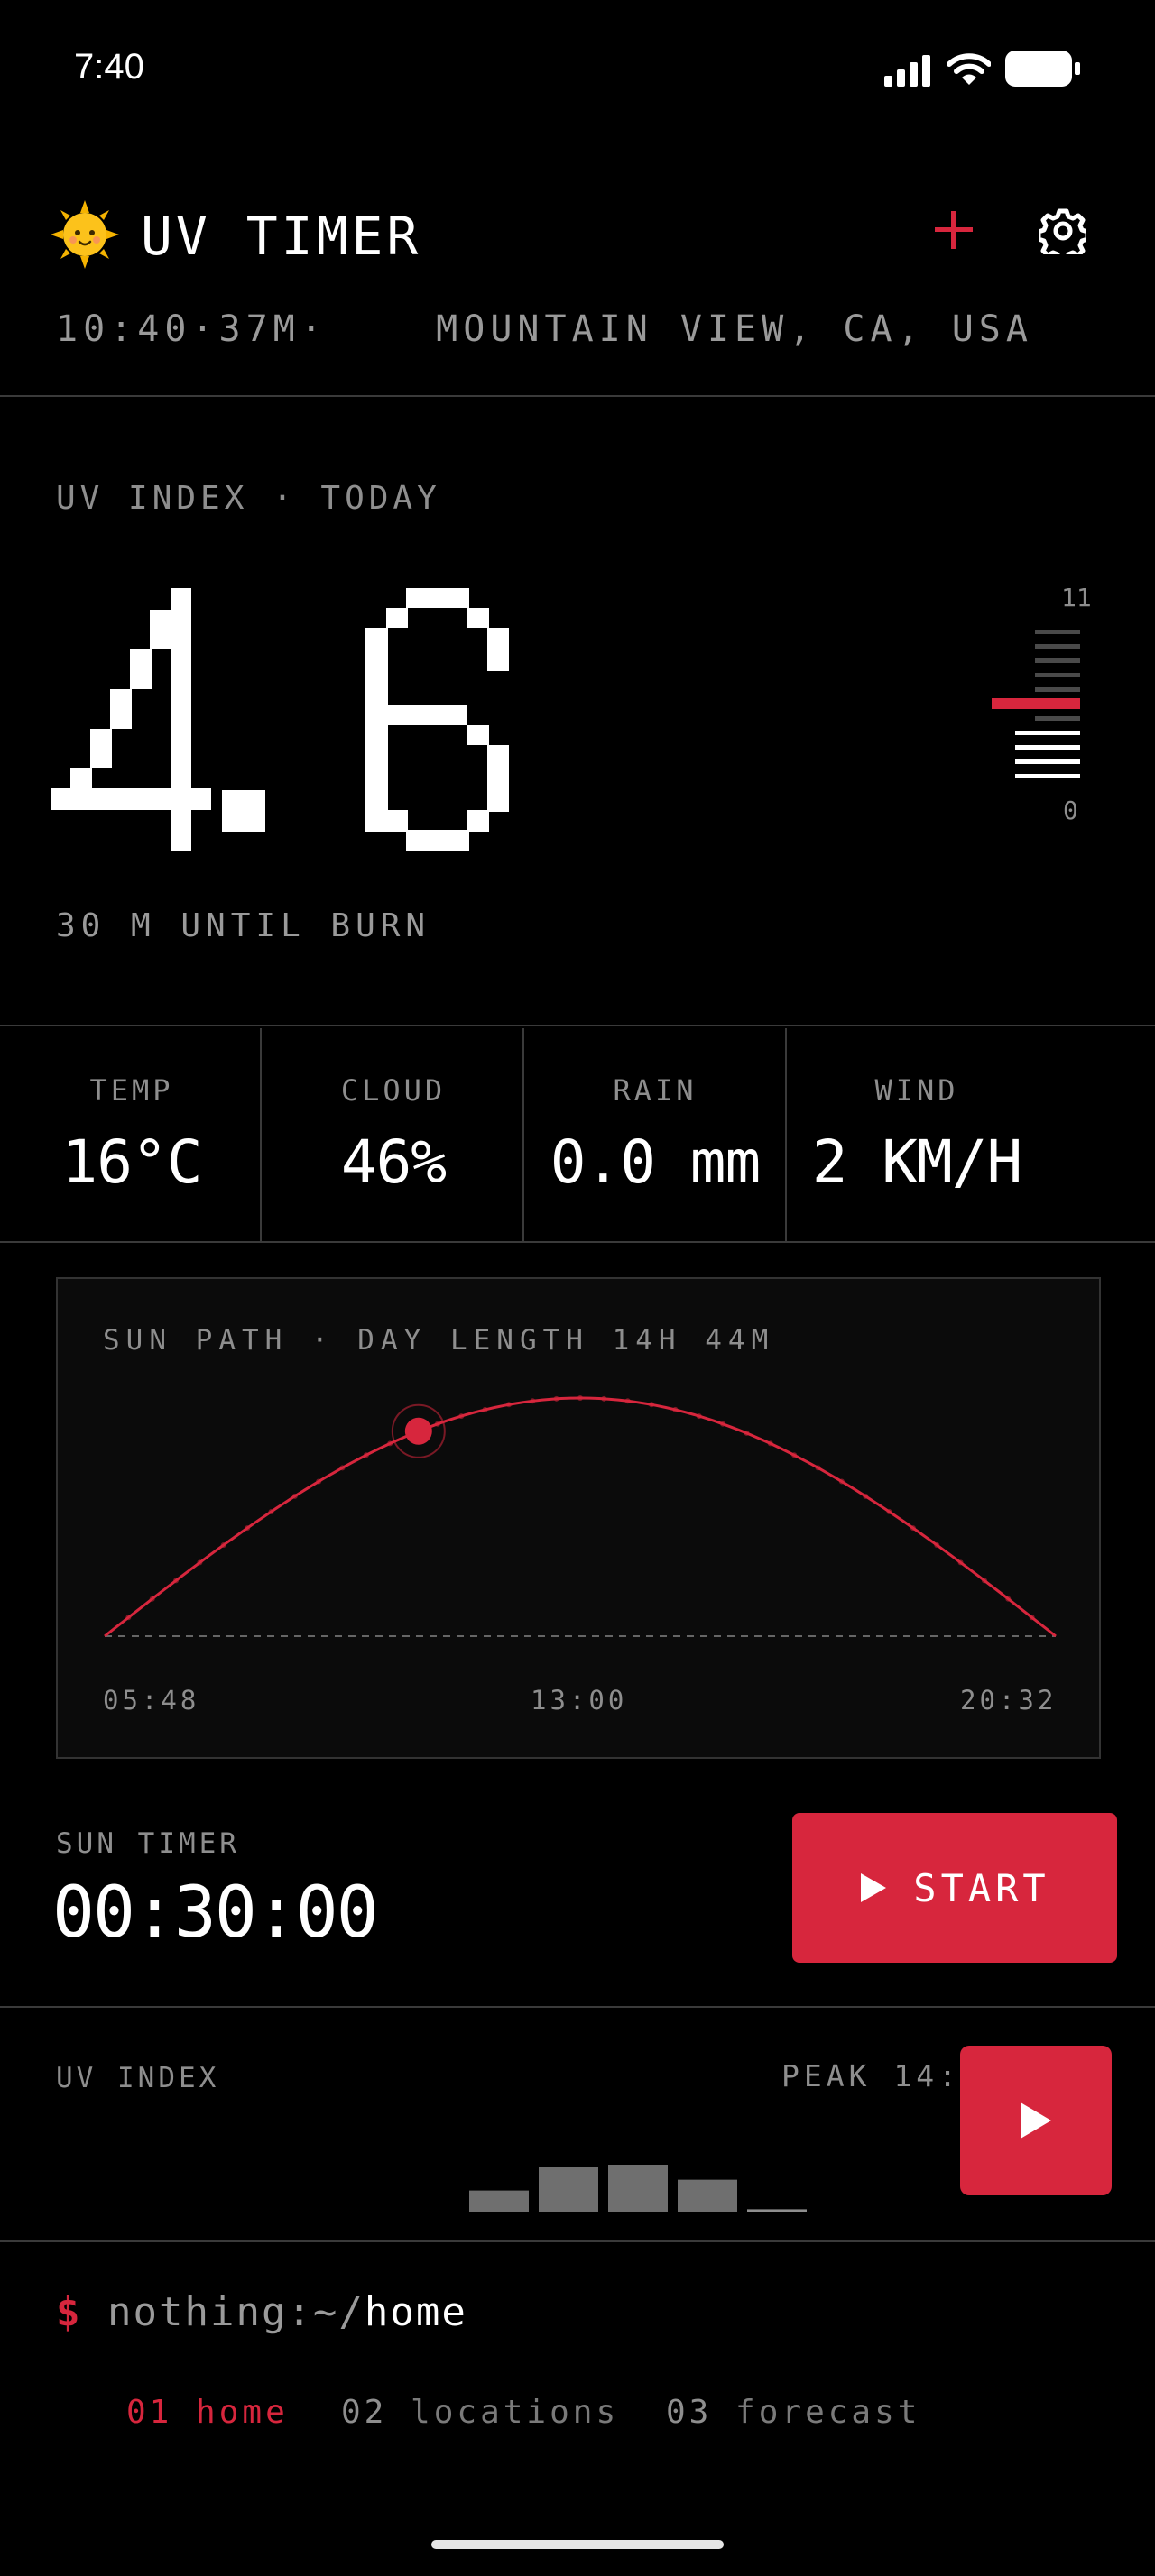 The image size is (1155, 2576). Describe the element at coordinates (393, 1162) in the screenshot. I see `stat-value: 46%` at that location.